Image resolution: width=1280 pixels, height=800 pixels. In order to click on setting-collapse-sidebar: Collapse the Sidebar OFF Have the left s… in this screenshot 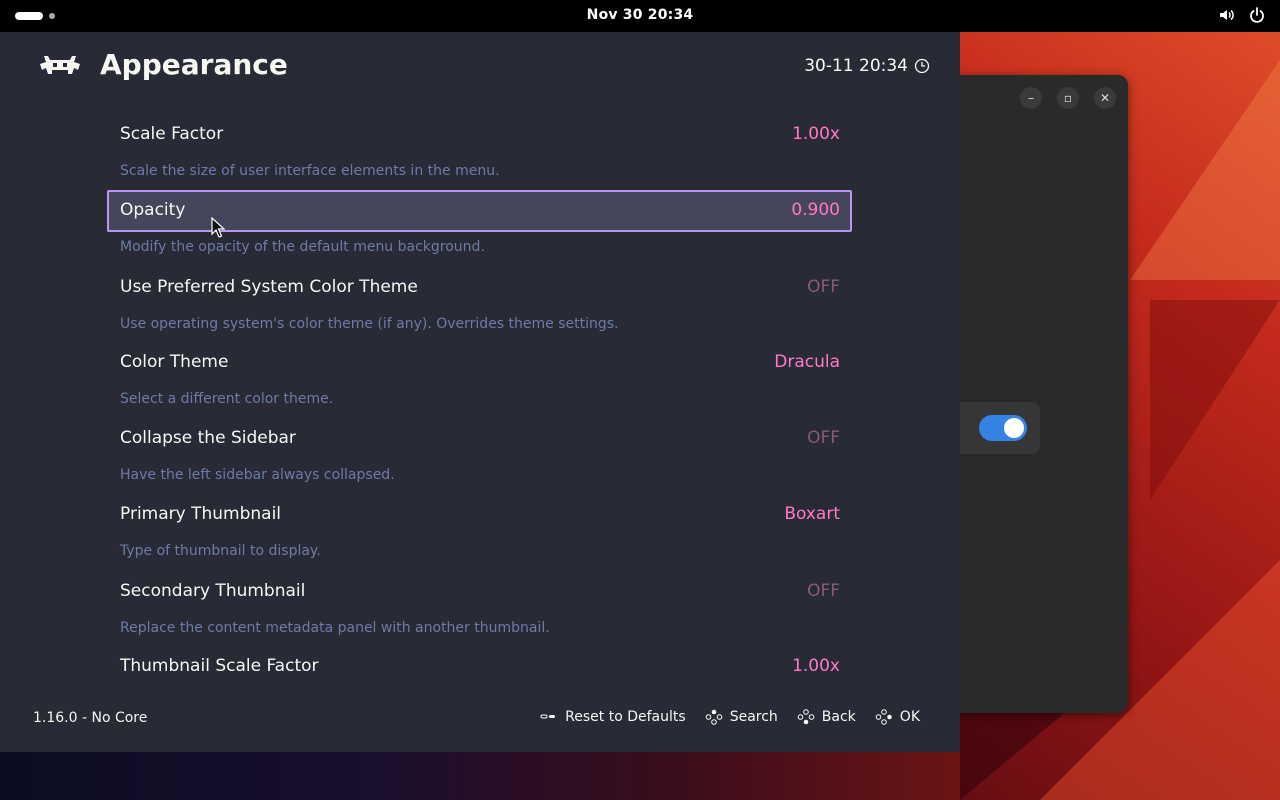, I will do `click(479, 450)`.